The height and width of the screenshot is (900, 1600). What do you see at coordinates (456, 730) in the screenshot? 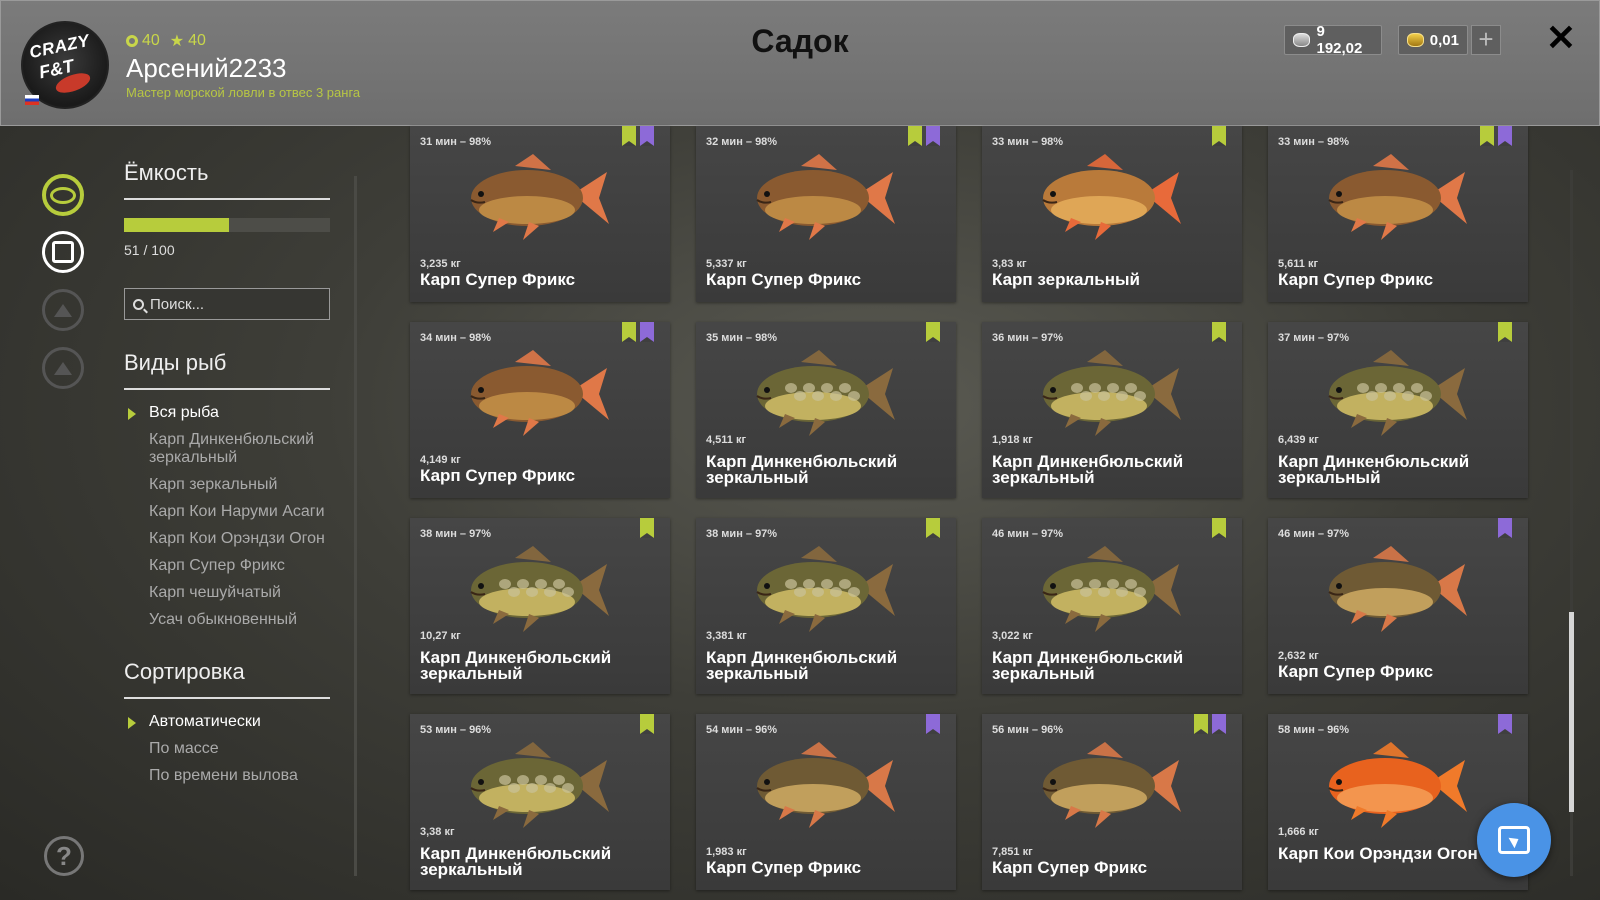
I see `catch-time: 53 мин – 96%` at bounding box center [456, 730].